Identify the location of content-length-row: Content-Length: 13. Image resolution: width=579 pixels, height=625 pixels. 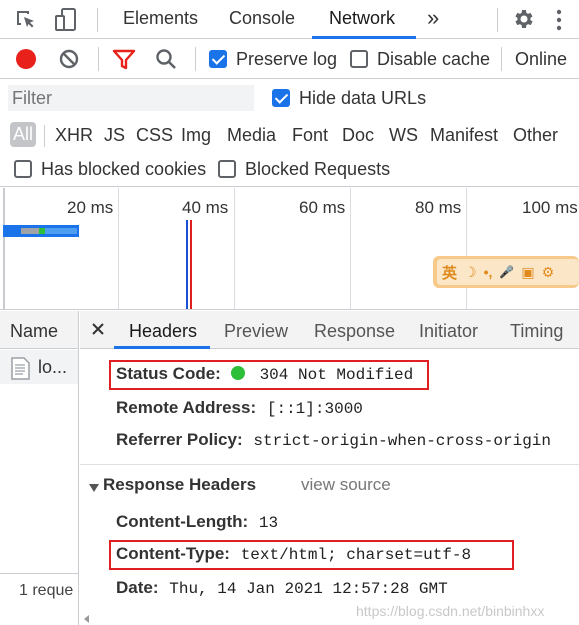
(197, 522).